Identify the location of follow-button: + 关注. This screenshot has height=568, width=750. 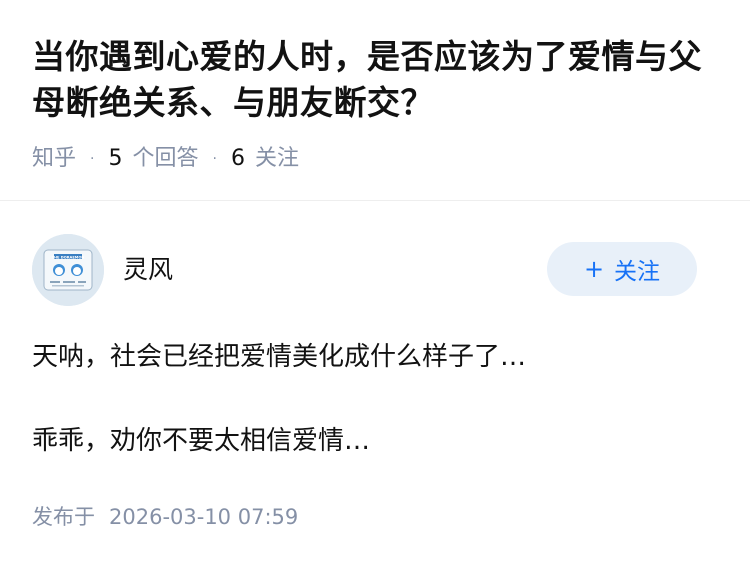
(622, 269).